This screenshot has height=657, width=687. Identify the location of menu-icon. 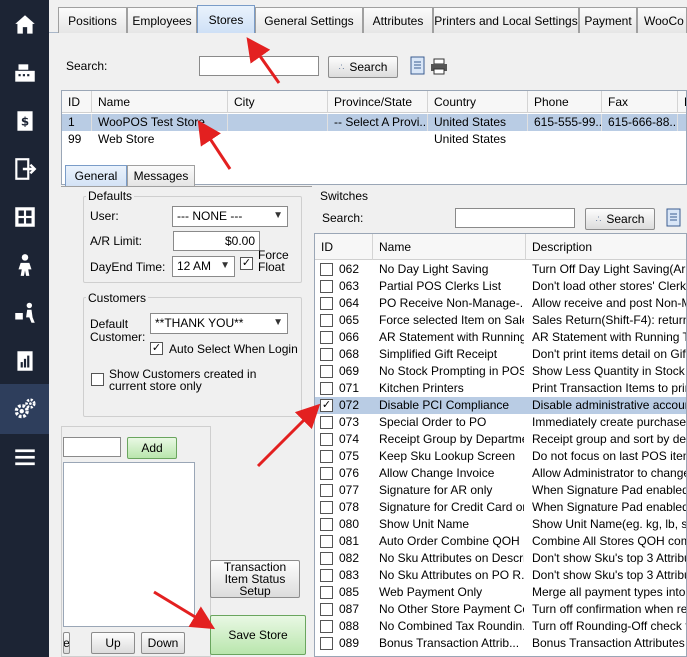
(24, 457).